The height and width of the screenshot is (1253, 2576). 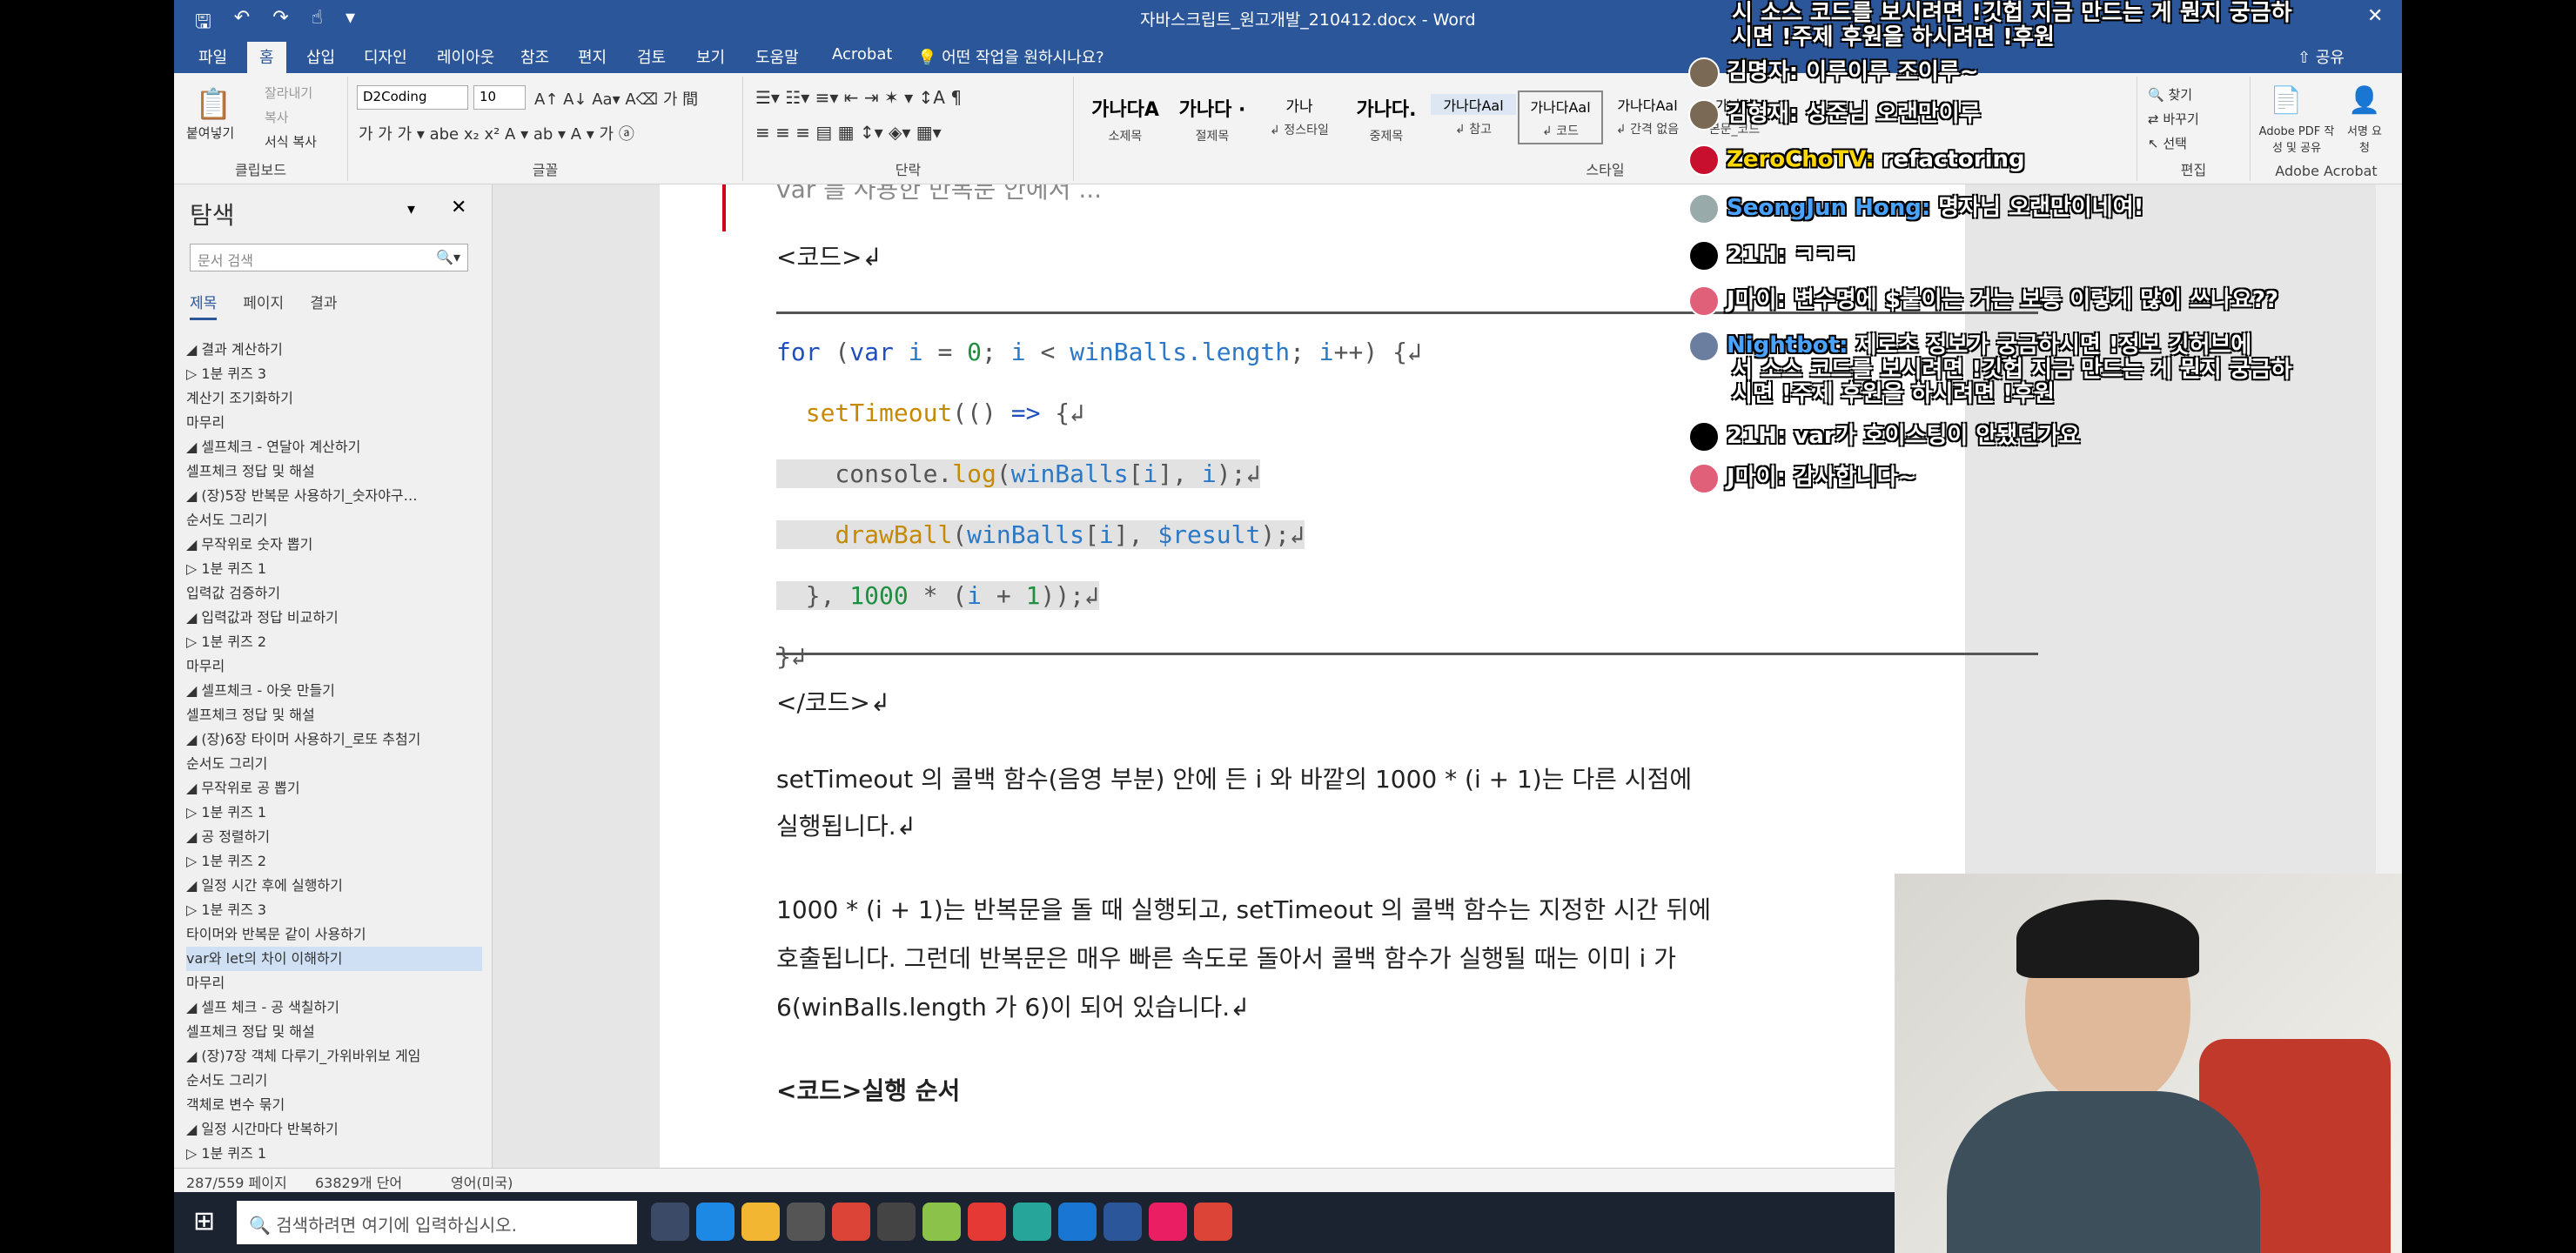 What do you see at coordinates (2036, 300) in the screenshot?
I see `chat-text: 변수명에 $붙이는 거는 보통 이렇게 많이 쓰나요??` at bounding box center [2036, 300].